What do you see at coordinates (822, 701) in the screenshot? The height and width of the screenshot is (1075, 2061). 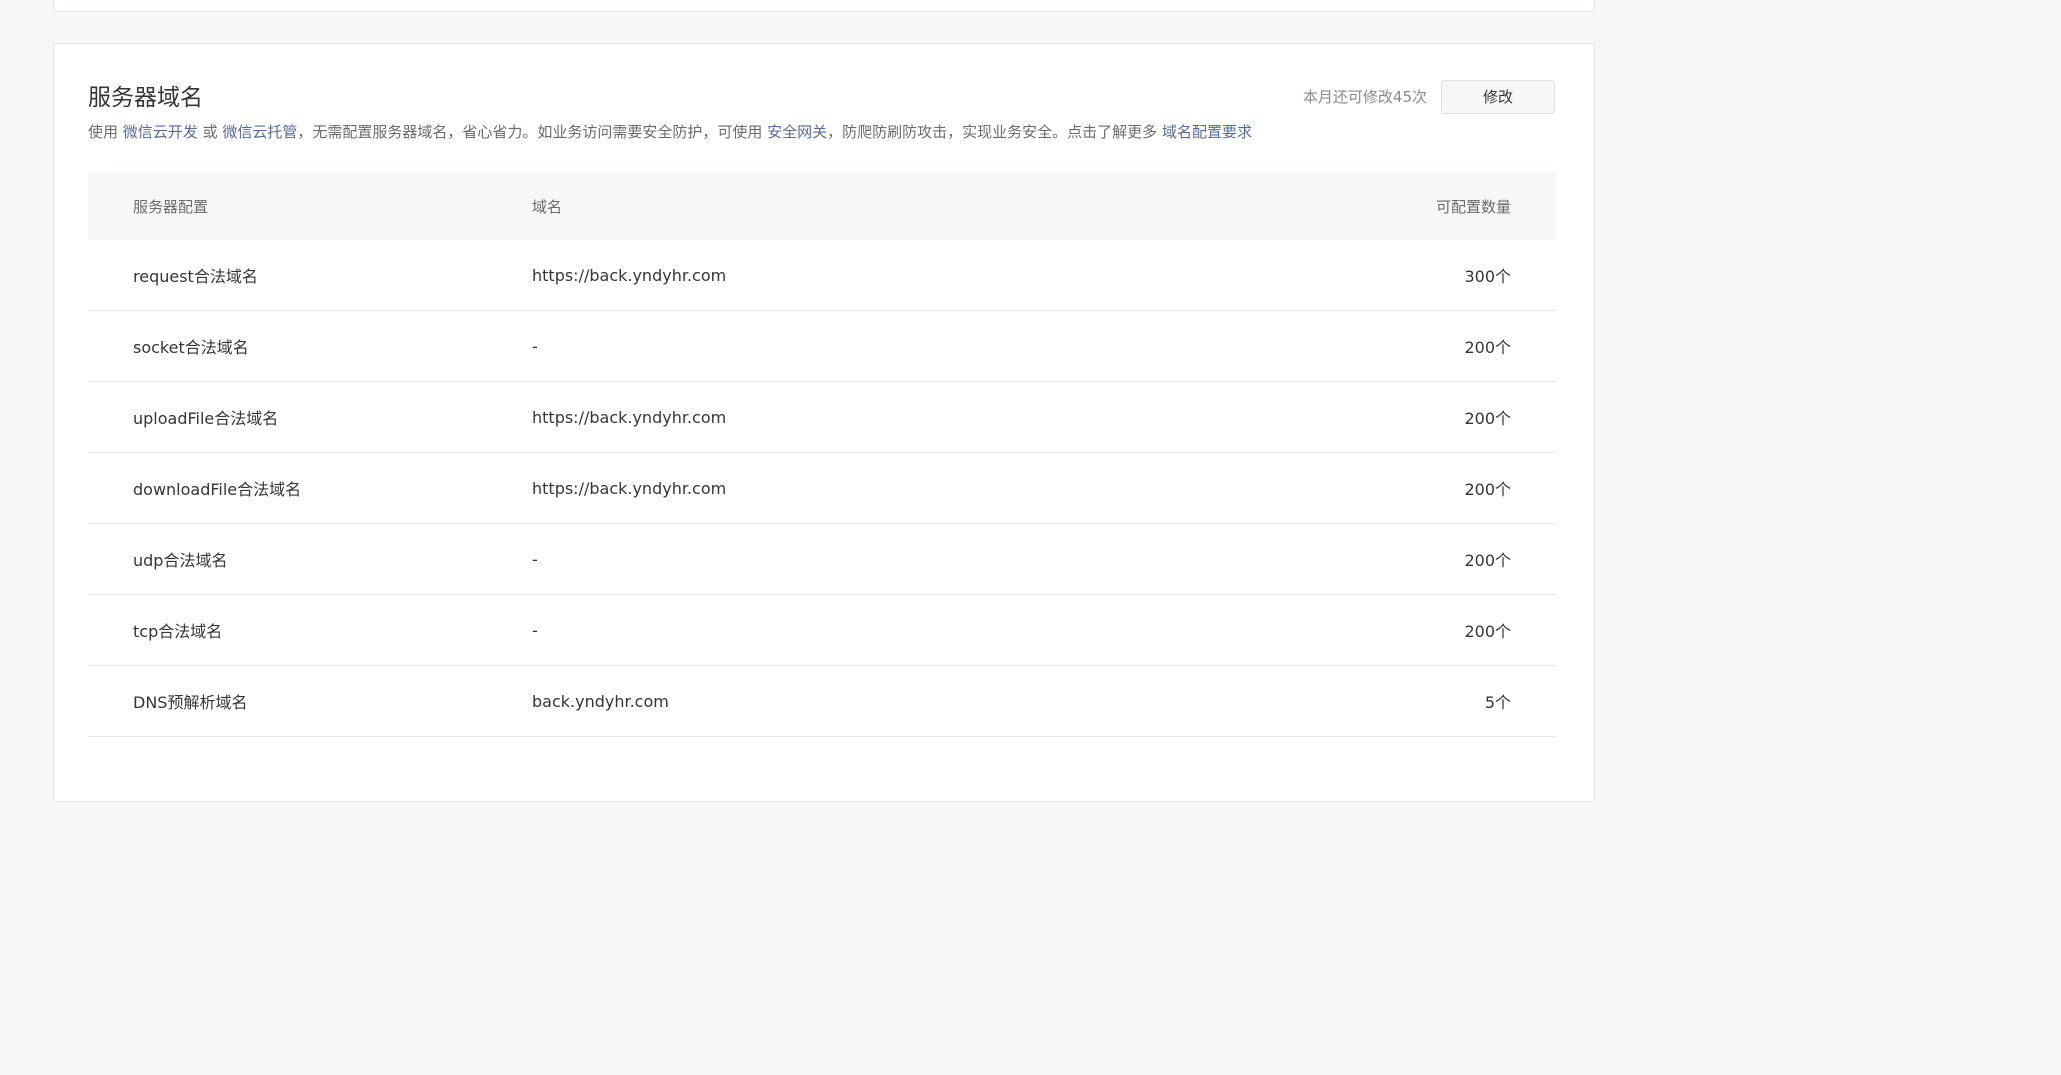 I see `table-row: DNS预解析域名 back.yndyhr.com 5个` at bounding box center [822, 701].